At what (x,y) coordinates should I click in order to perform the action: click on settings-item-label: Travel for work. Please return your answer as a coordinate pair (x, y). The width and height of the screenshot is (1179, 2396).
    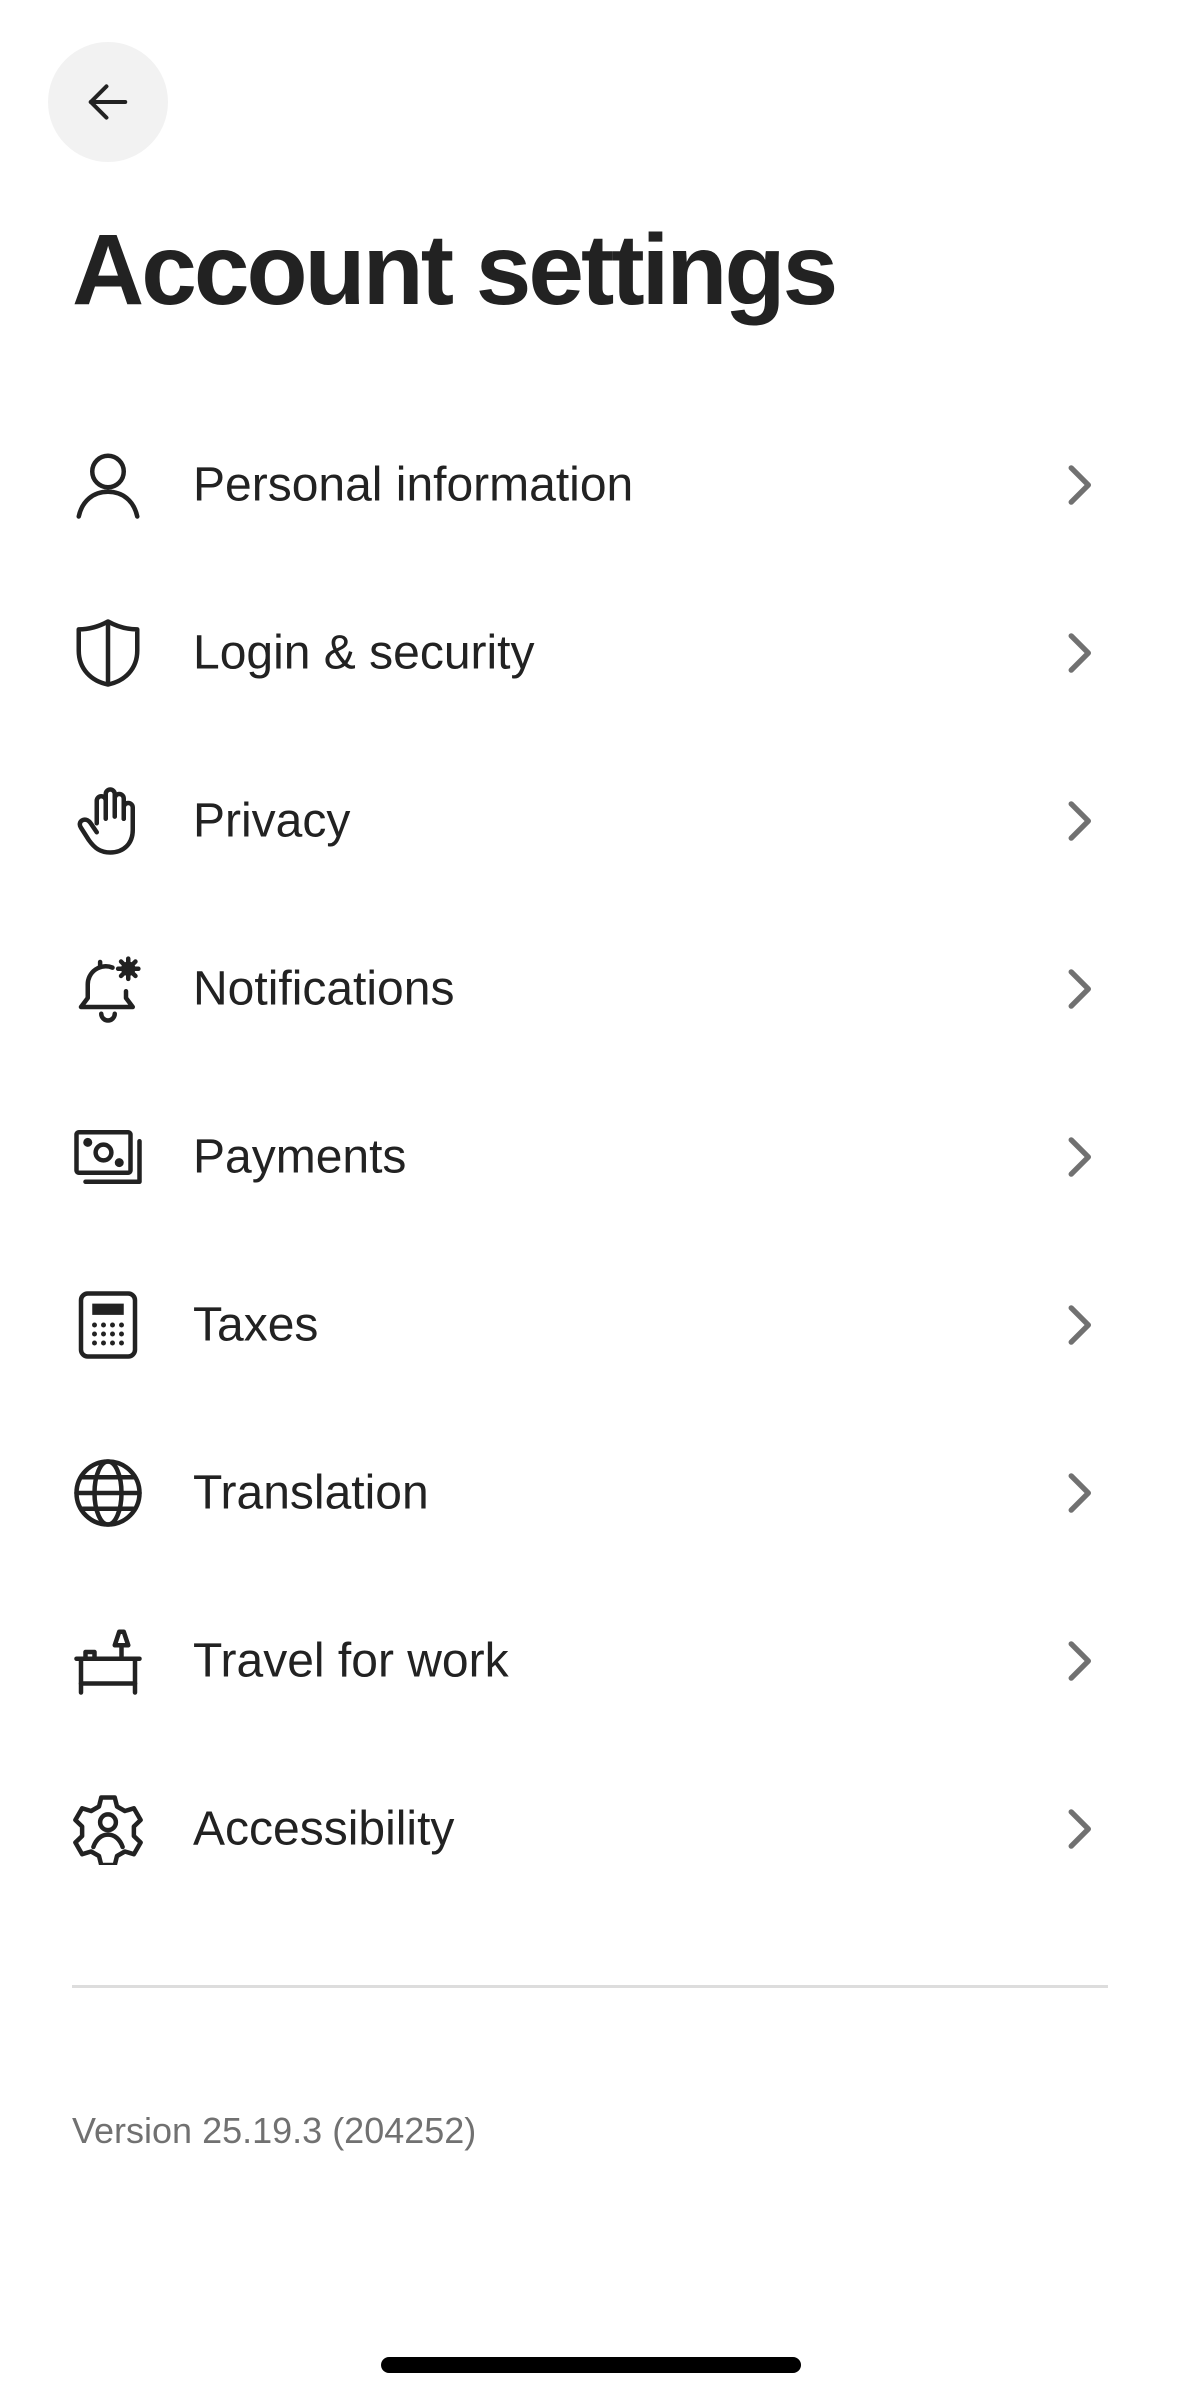
    Looking at the image, I should click on (351, 1661).